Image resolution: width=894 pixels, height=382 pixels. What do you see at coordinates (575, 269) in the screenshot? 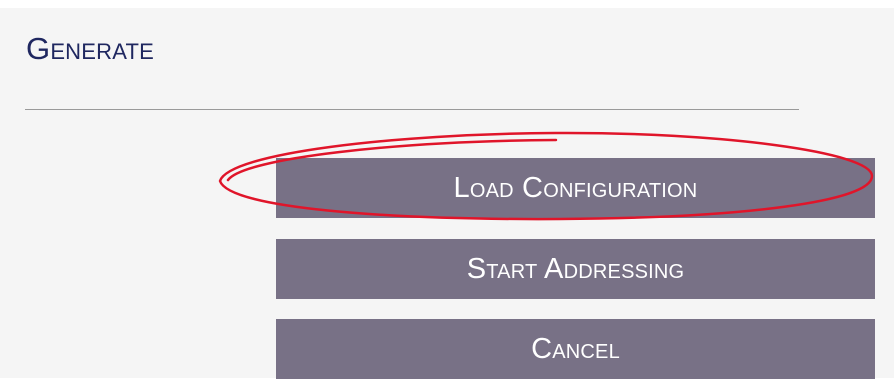
I see `start-addressing-button: Start Addressing` at bounding box center [575, 269].